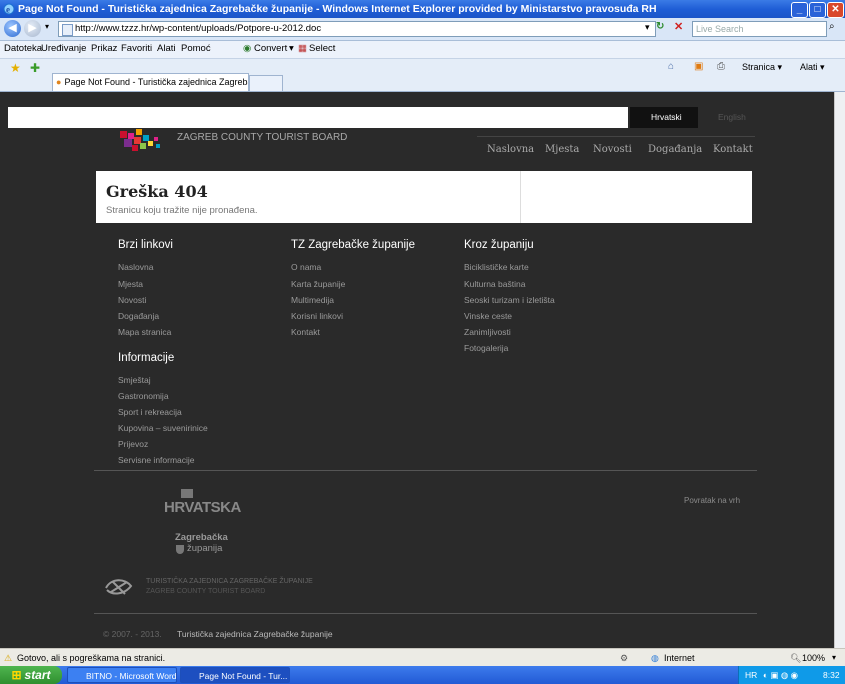 This screenshot has width=845, height=684. What do you see at coordinates (318, 284) in the screenshot?
I see `tz-link-karta: Karta županije` at bounding box center [318, 284].